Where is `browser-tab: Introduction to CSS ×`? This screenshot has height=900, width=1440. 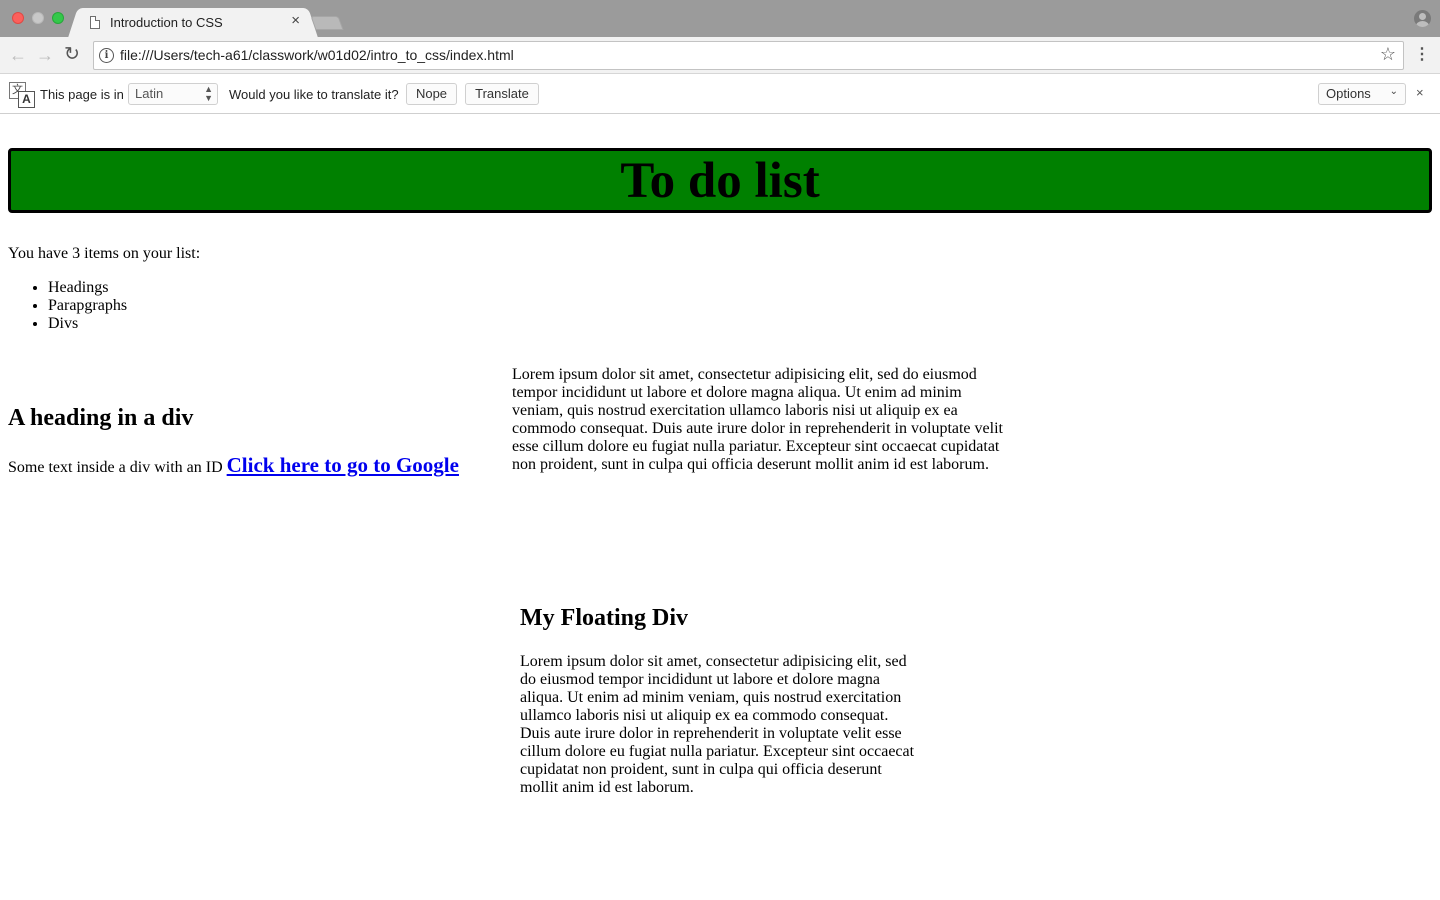
browser-tab: Introduction to CSS × is located at coordinates (193, 22).